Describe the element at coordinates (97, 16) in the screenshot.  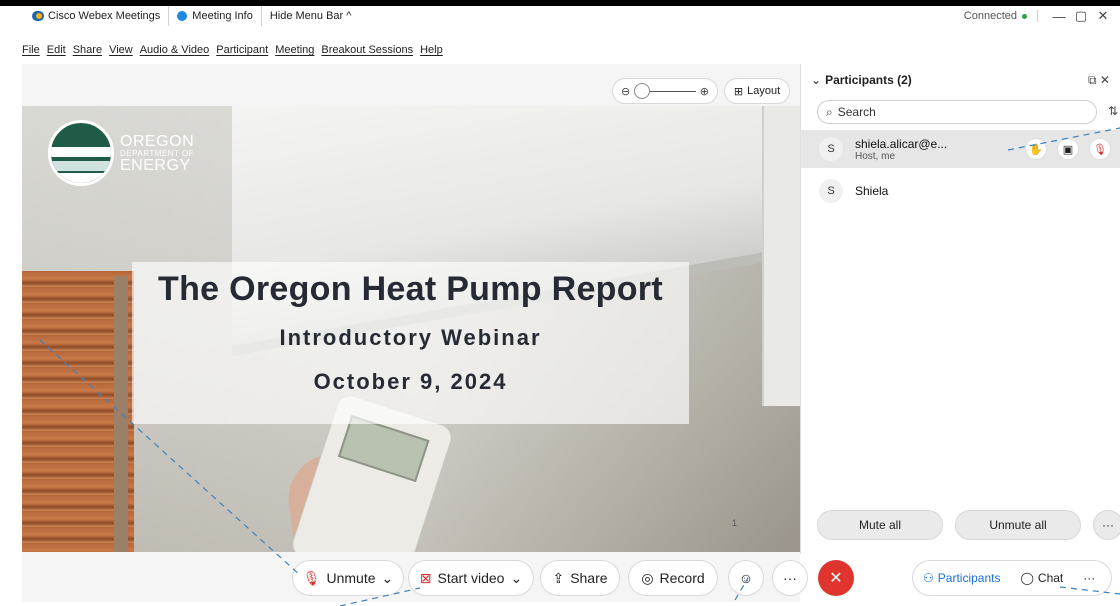
I see `app-title: Cisco Webex Meetings` at that location.